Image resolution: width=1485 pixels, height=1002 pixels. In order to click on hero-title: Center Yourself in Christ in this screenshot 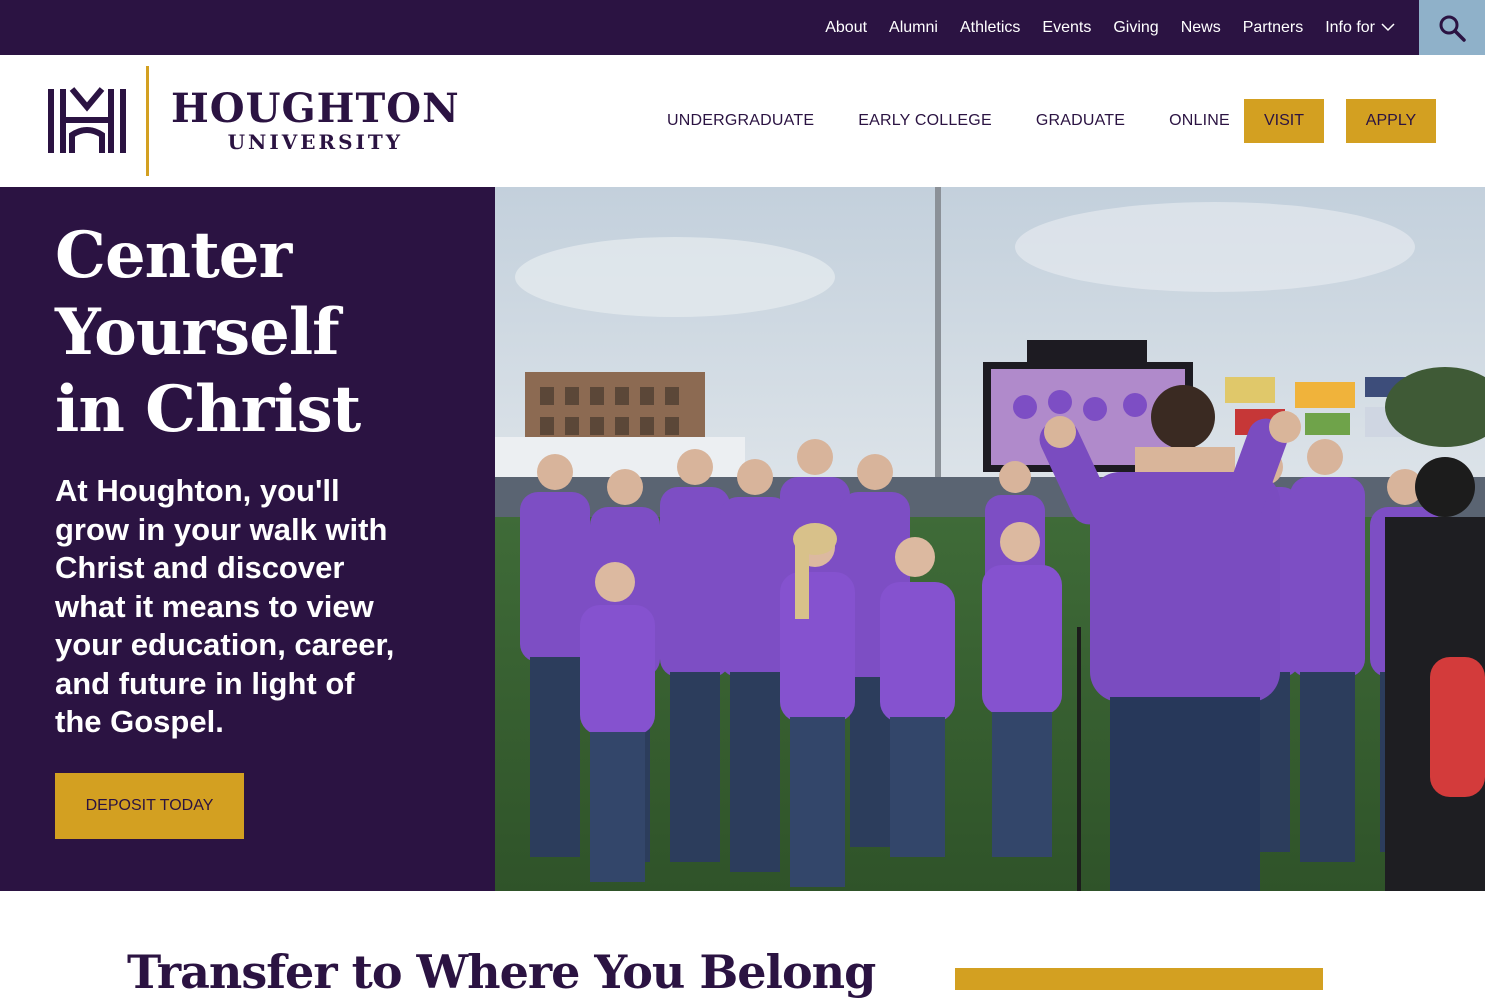, I will do `click(208, 332)`.